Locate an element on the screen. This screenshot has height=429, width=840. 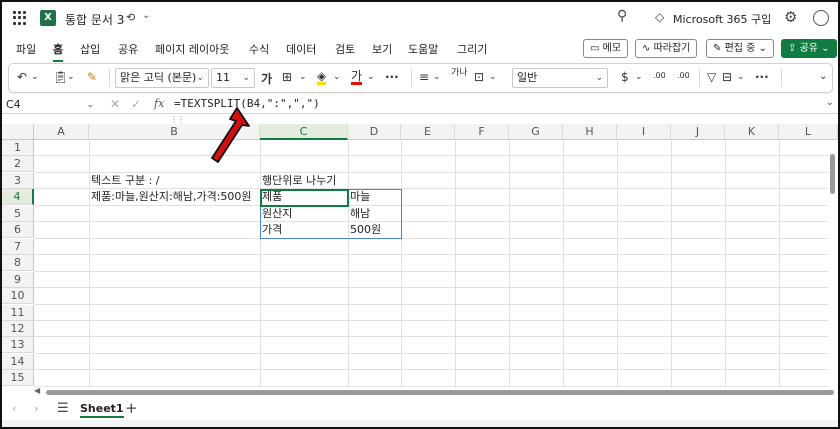
tab-page-layout: 페이지 레이아웃 is located at coordinates (192, 49).